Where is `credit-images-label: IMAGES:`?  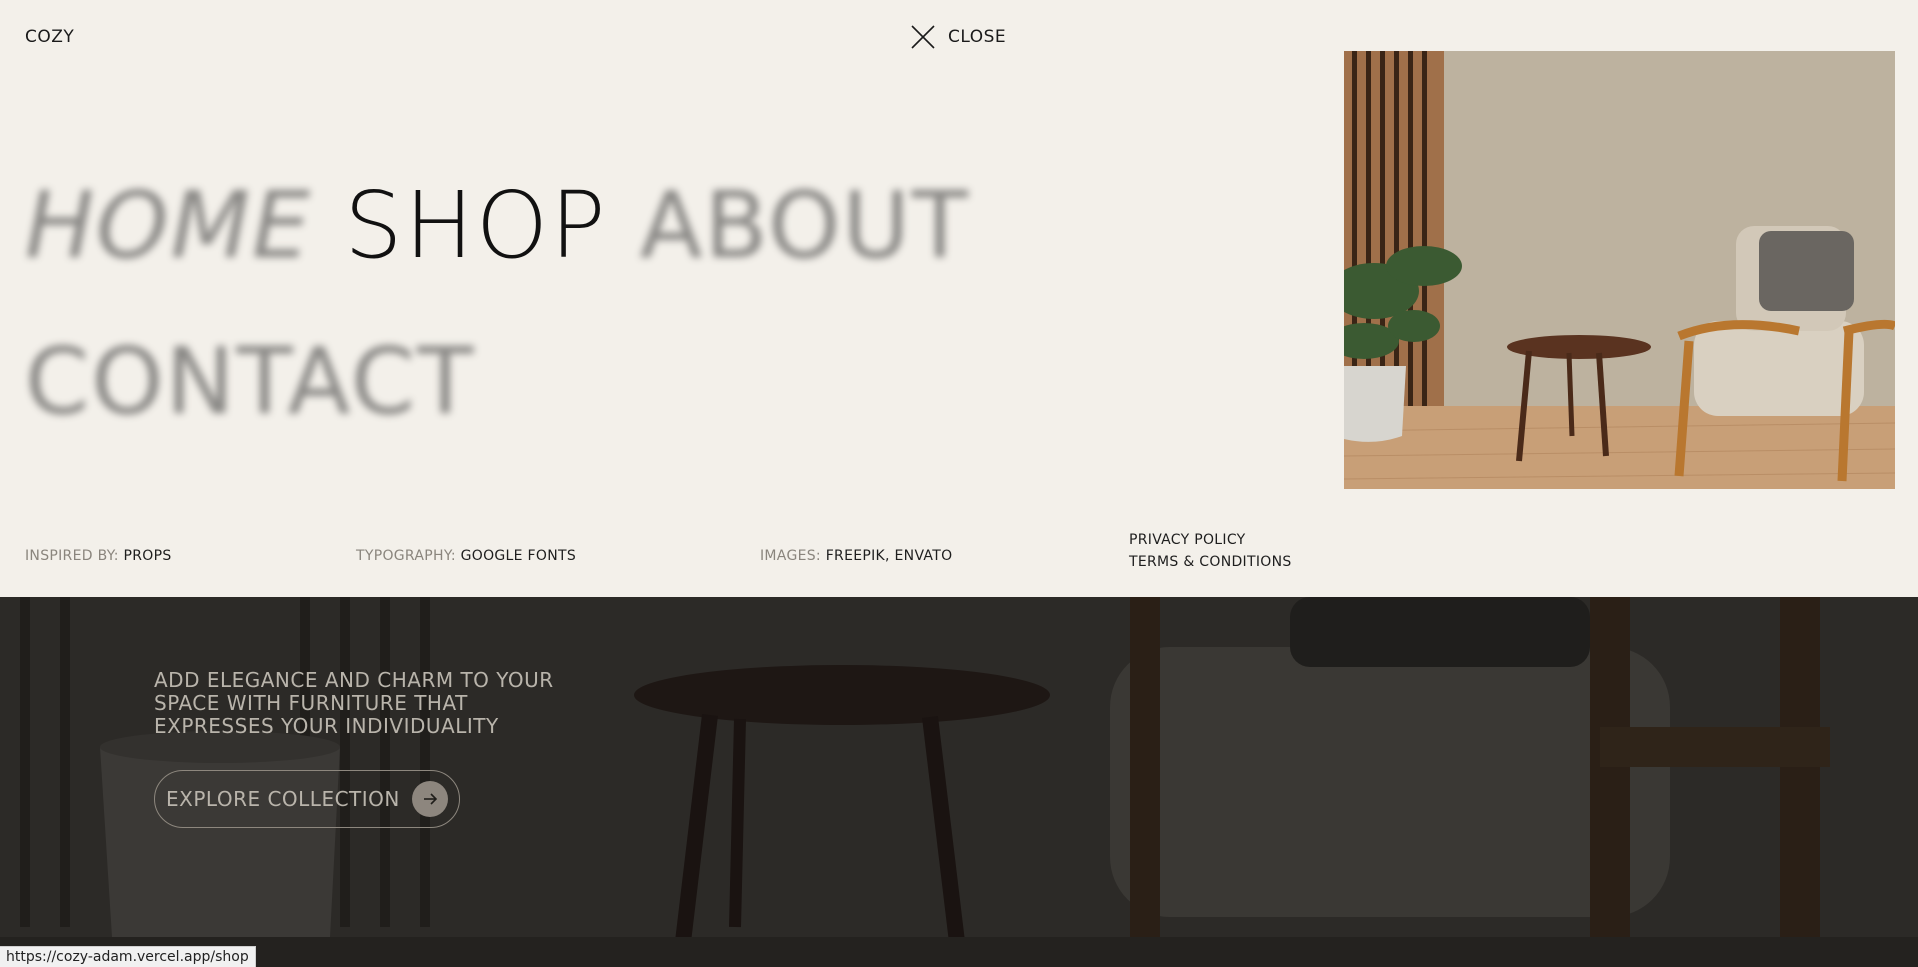 credit-images-label: IMAGES: is located at coordinates (790, 556).